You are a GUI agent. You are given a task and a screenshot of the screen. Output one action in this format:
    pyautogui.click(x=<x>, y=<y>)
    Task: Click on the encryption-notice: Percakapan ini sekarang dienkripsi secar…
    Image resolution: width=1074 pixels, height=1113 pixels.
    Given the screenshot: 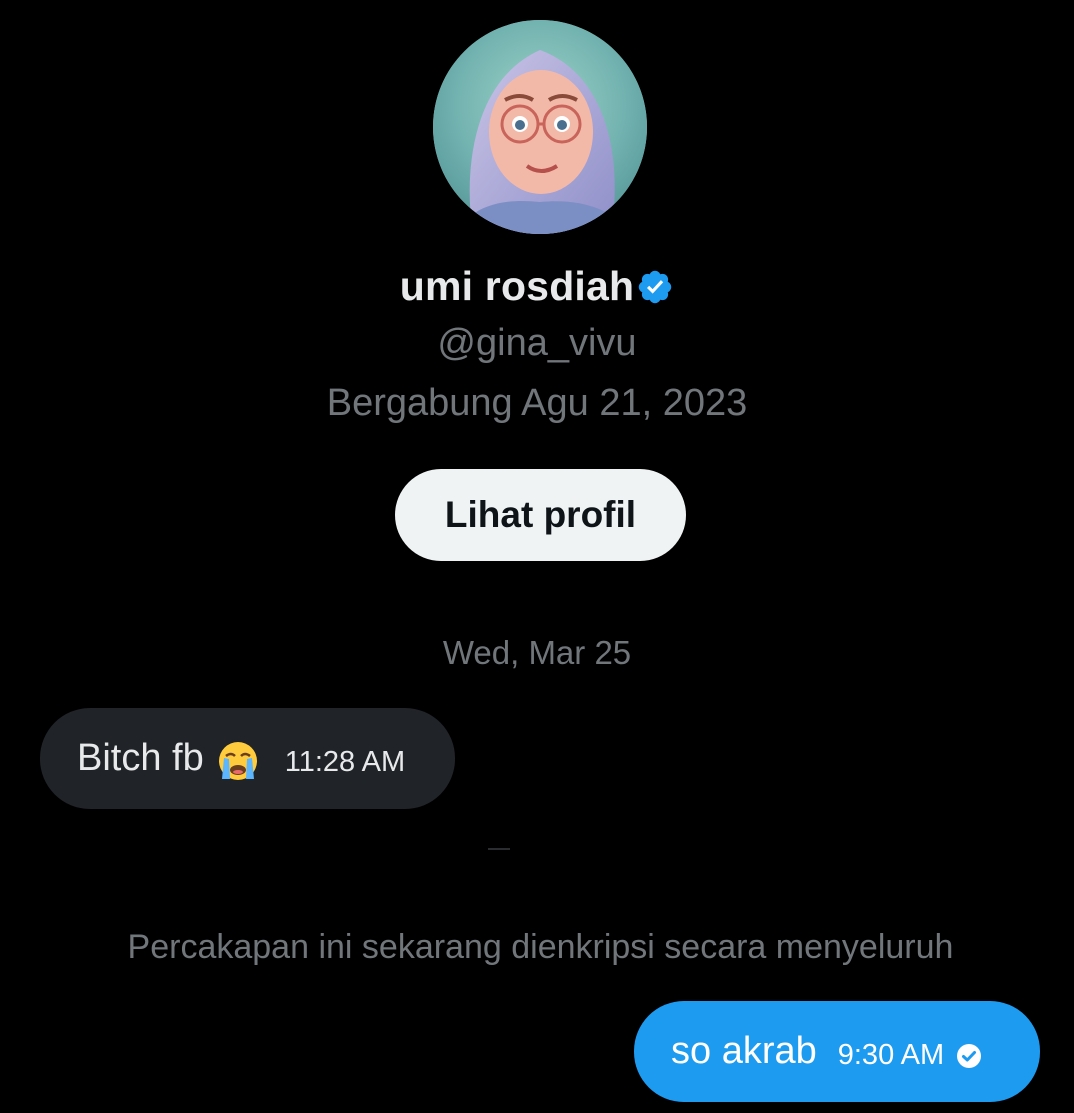 What is the action you would take?
    pyautogui.click(x=540, y=947)
    